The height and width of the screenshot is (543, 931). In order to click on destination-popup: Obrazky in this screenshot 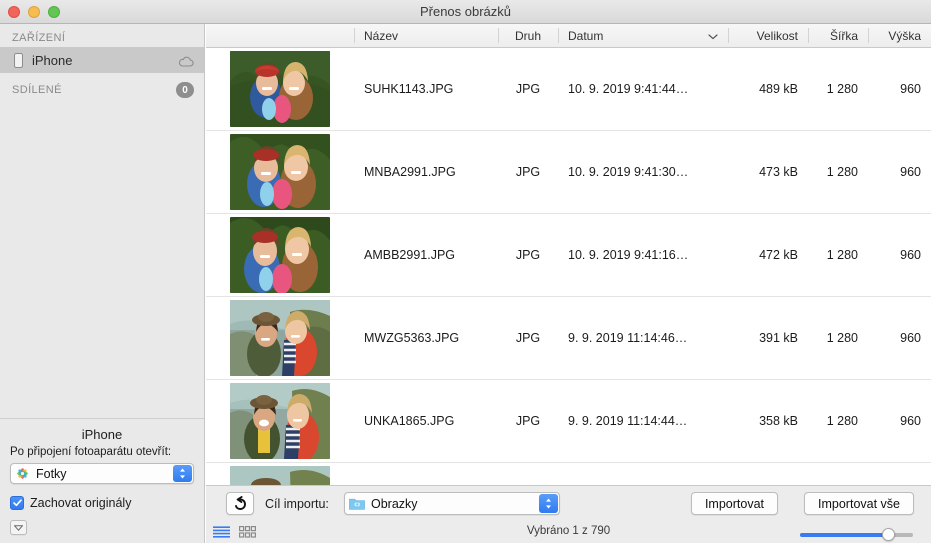, I will do `click(452, 503)`.